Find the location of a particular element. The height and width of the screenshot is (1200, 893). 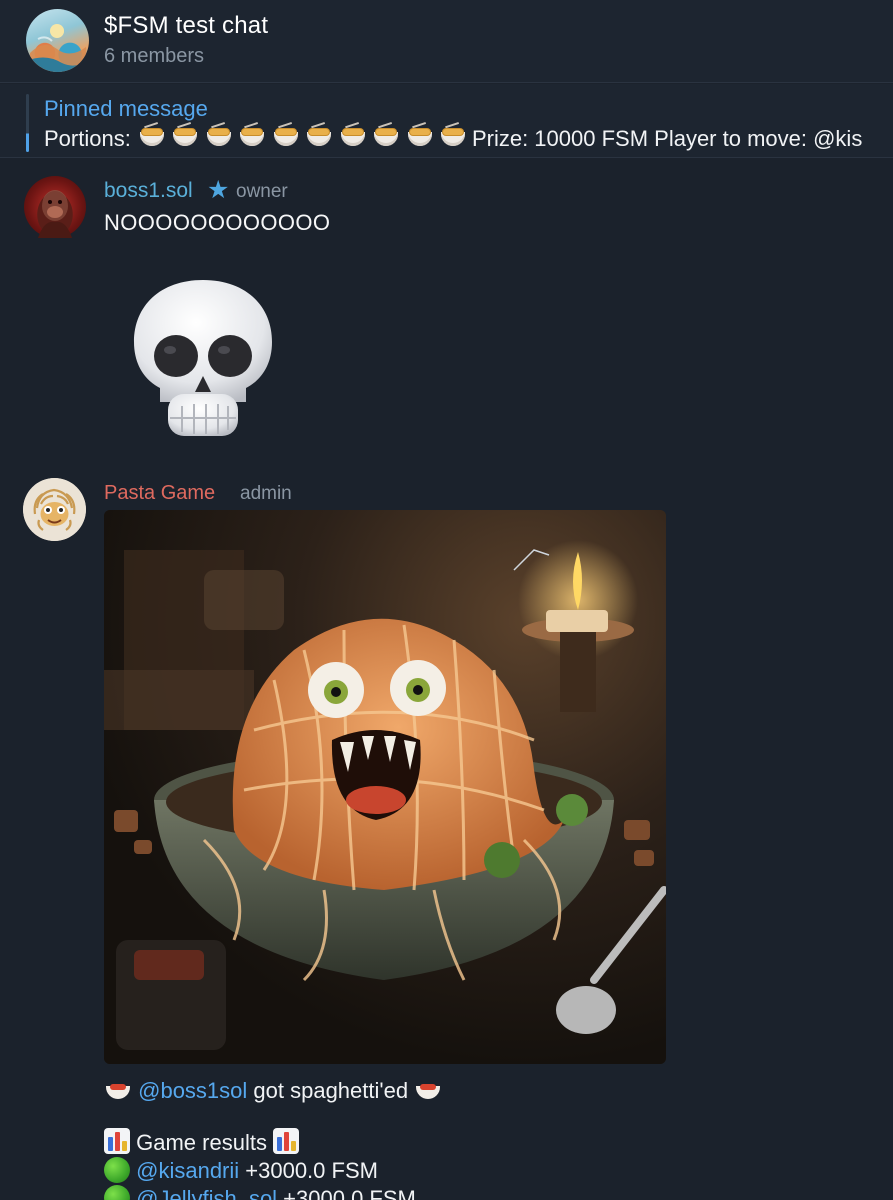

message-text: NOOOOOOOOOOOO is located at coordinates (217, 222).